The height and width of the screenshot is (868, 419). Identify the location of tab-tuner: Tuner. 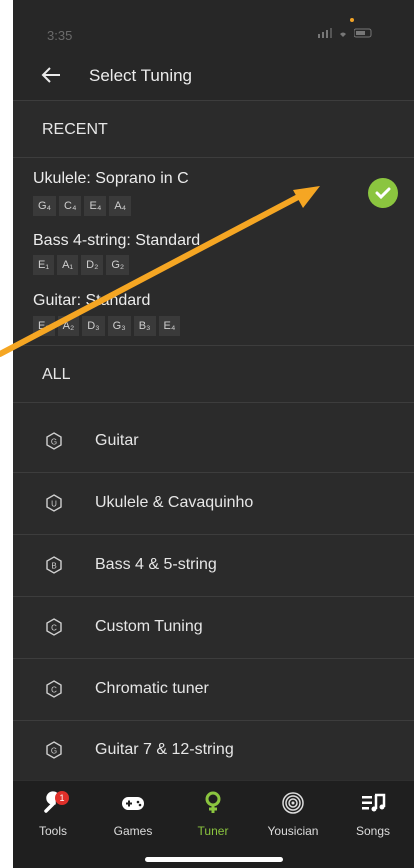
(213, 813).